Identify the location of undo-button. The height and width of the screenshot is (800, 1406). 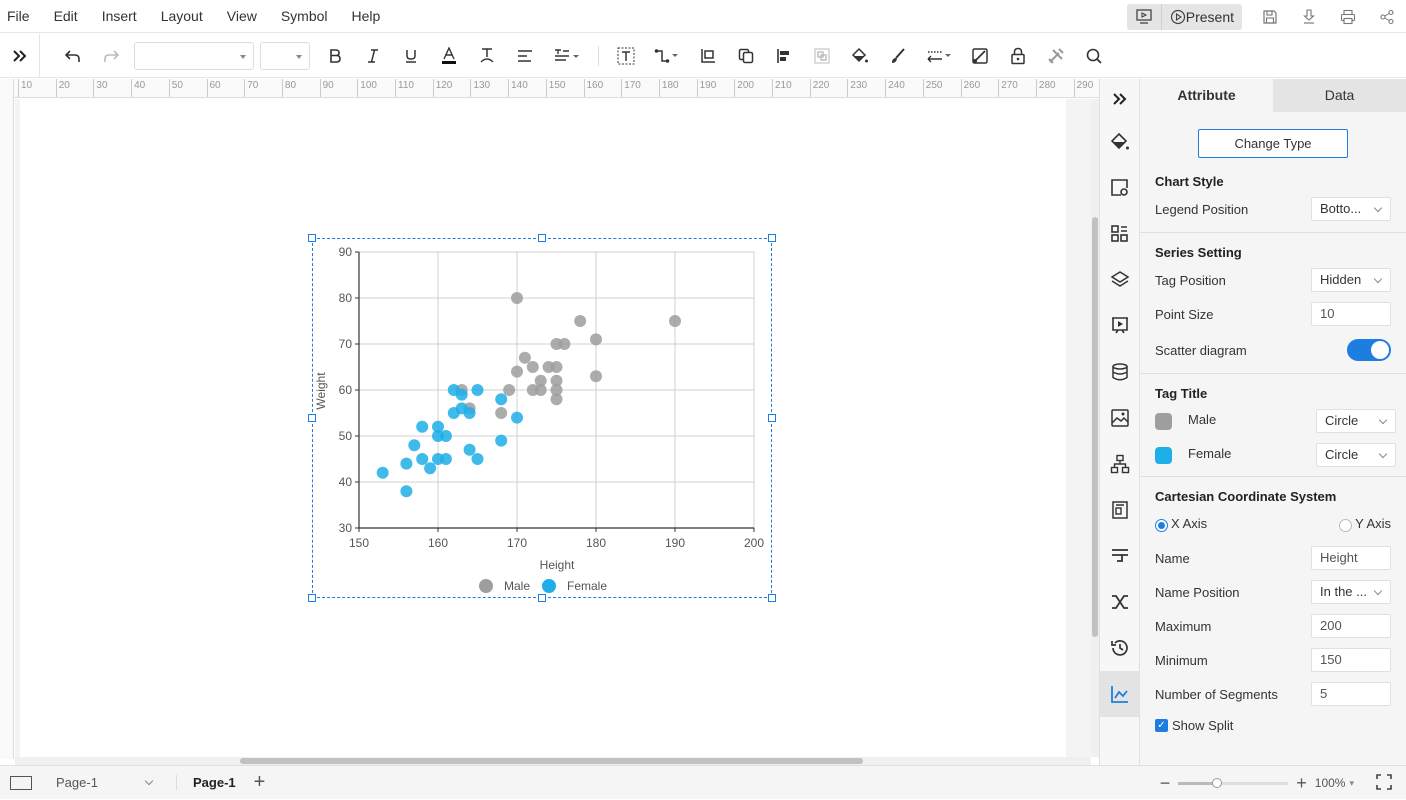
(73, 56).